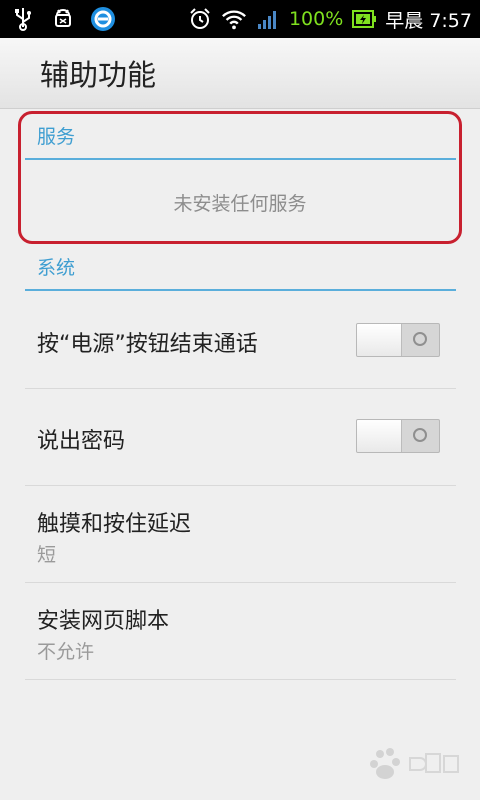 The image size is (480, 800). What do you see at coordinates (240, 534) in the screenshot?
I see `setting-row-touch-hold-delay: 触摸和按住延迟 短` at bounding box center [240, 534].